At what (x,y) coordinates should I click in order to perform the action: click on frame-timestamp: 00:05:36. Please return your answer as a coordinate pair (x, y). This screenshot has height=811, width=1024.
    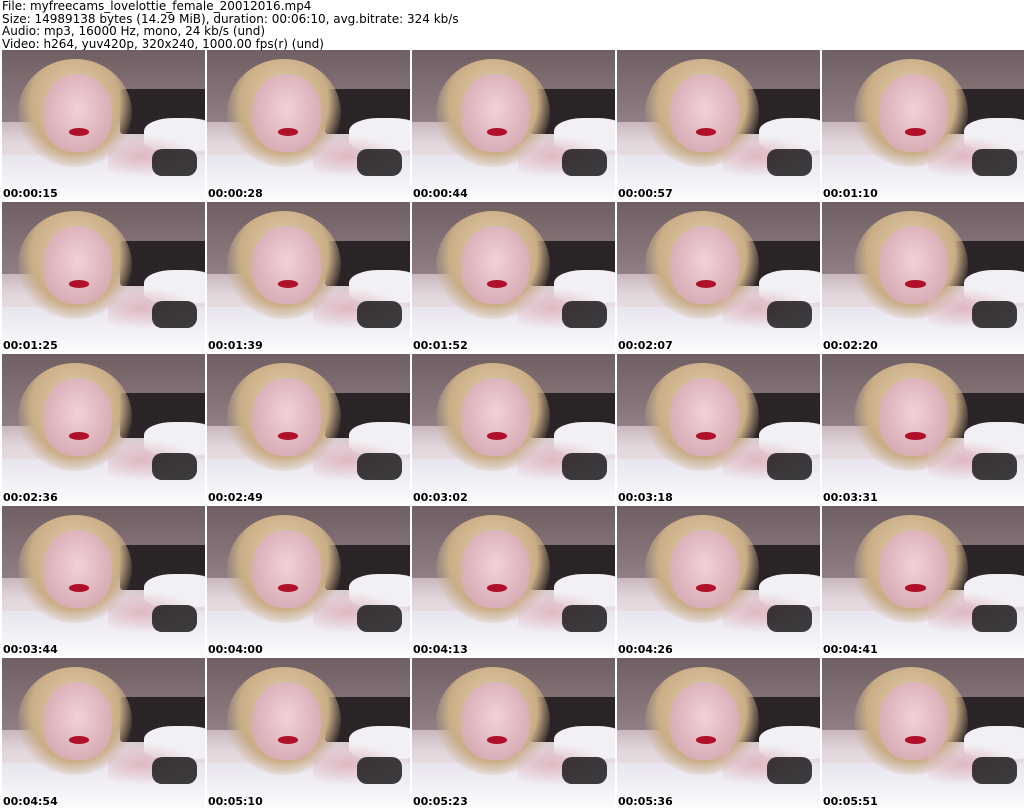
    Looking at the image, I should click on (645, 801).